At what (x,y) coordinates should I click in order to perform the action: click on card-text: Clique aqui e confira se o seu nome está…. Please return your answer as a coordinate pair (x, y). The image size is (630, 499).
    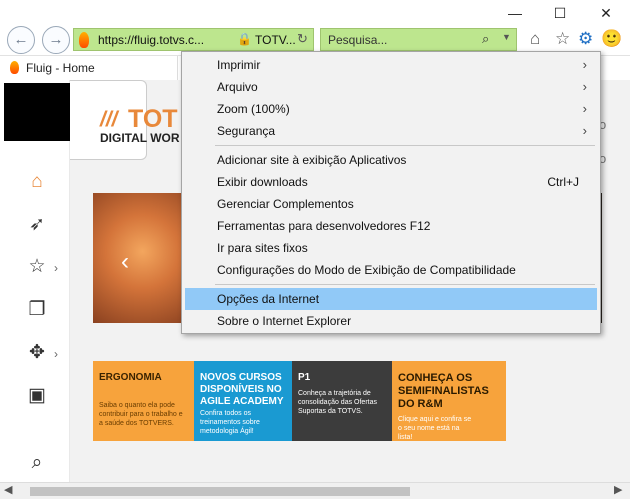
    Looking at the image, I should click on (435, 428).